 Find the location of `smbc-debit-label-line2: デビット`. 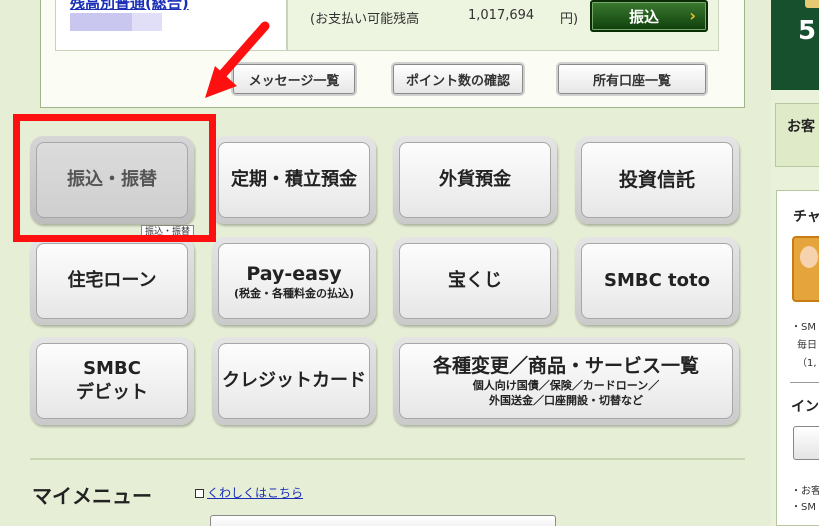

smbc-debit-label-line2: デビット is located at coordinates (112, 392).